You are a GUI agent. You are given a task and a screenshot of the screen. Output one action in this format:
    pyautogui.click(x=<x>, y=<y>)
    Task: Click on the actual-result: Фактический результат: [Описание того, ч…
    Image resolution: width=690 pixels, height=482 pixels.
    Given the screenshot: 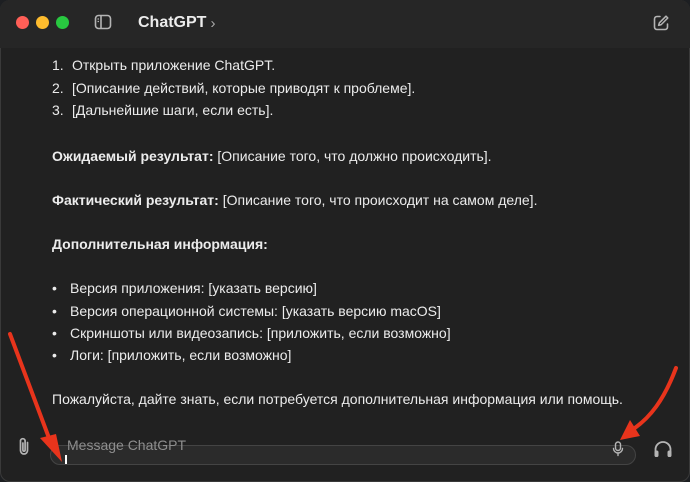 What is the action you would take?
    pyautogui.click(x=295, y=200)
    